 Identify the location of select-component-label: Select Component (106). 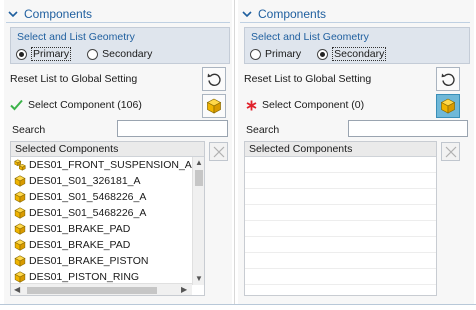
(85, 105).